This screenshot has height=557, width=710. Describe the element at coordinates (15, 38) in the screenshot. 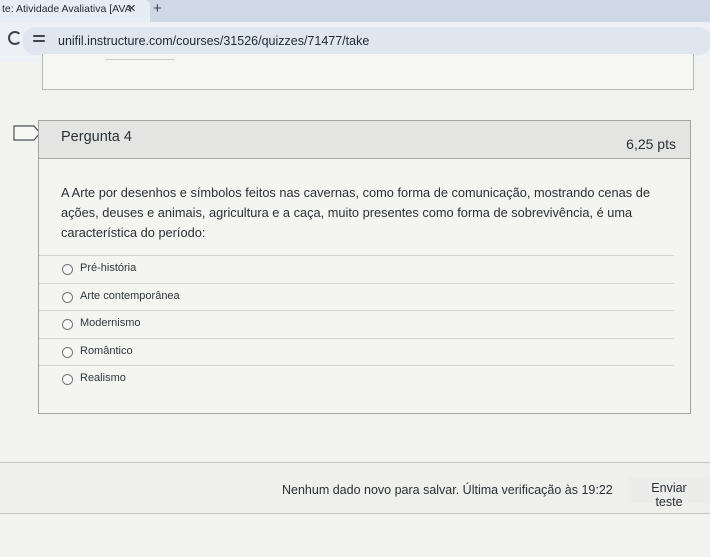

I see `reload-icon` at that location.